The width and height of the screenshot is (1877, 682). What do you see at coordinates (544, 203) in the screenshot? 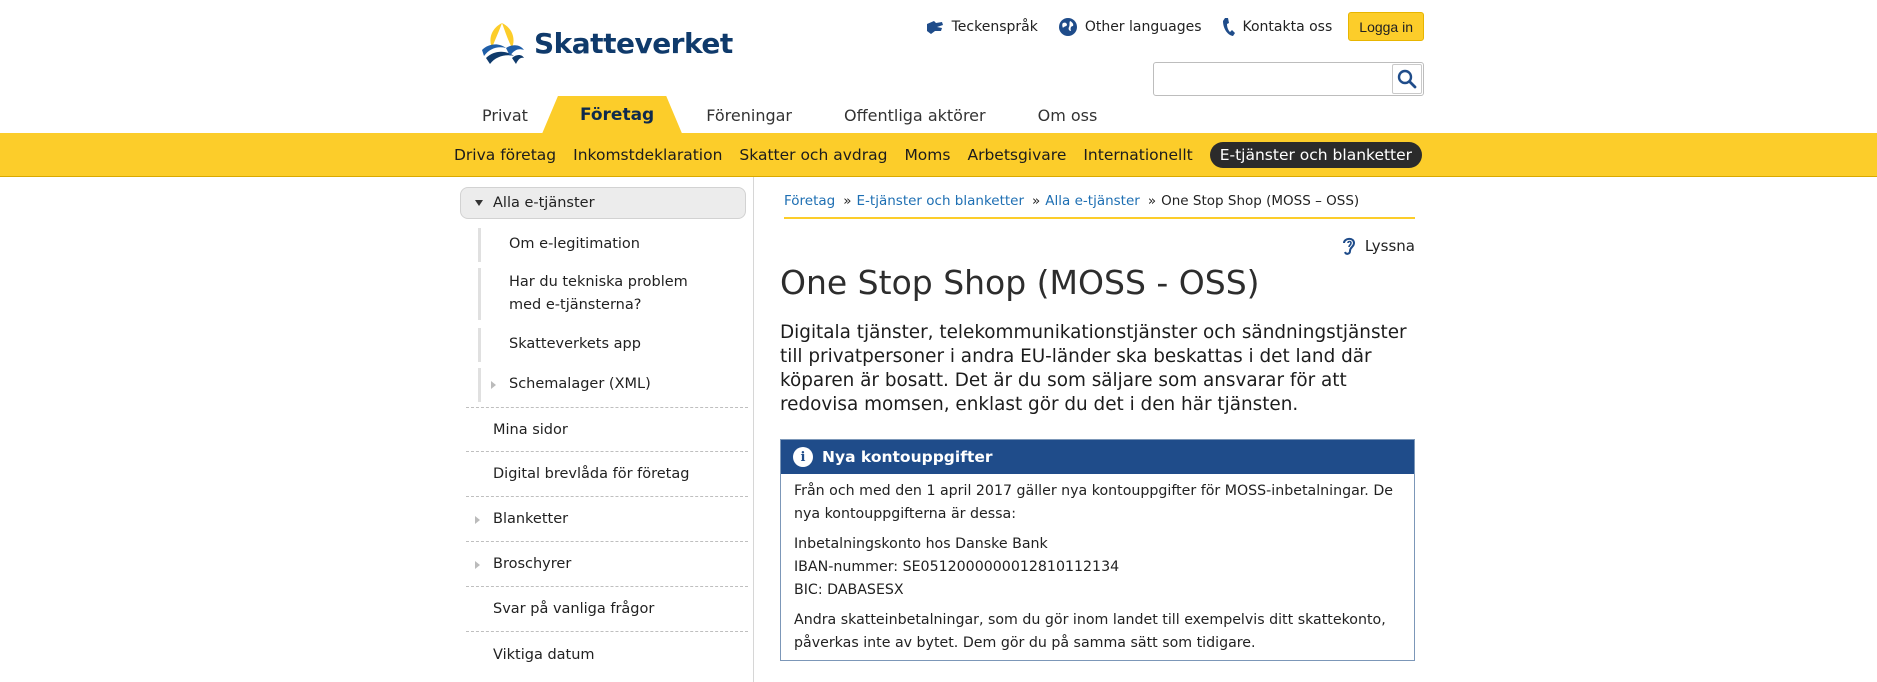
I see `sidebar-item-label: Alla e-tjänster` at bounding box center [544, 203].